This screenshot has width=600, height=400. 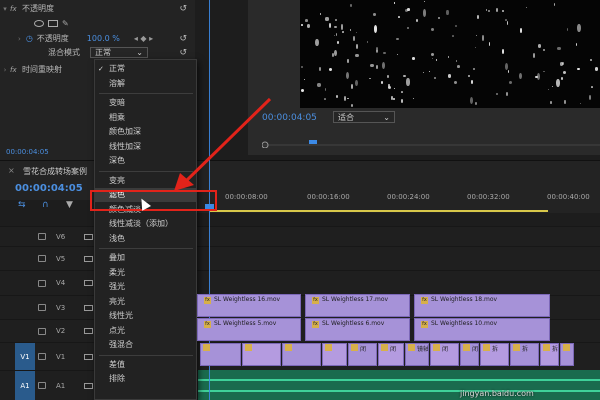 I want to click on blend-menu-item: 线性减淡（添加）, so click(x=145, y=224).